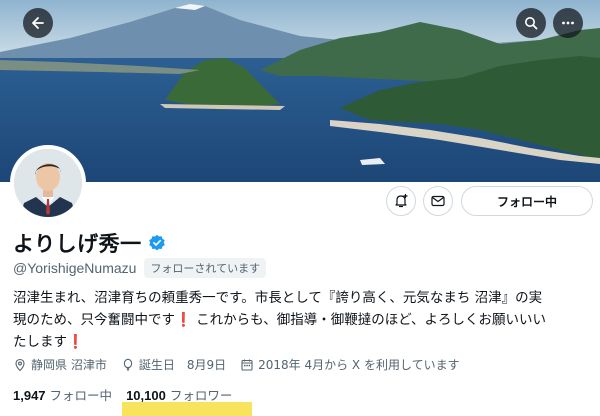  Describe the element at coordinates (187, 409) in the screenshot. I see `followers-highlight-marker` at that location.